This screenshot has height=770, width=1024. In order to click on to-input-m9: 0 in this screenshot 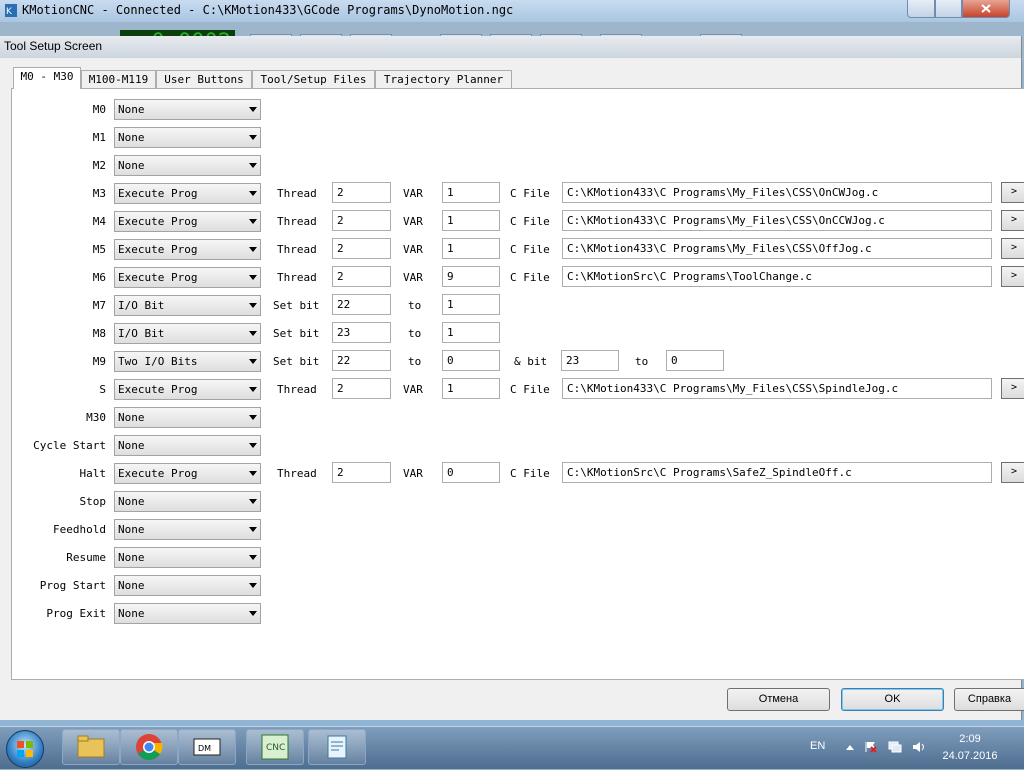, I will do `click(471, 360)`.